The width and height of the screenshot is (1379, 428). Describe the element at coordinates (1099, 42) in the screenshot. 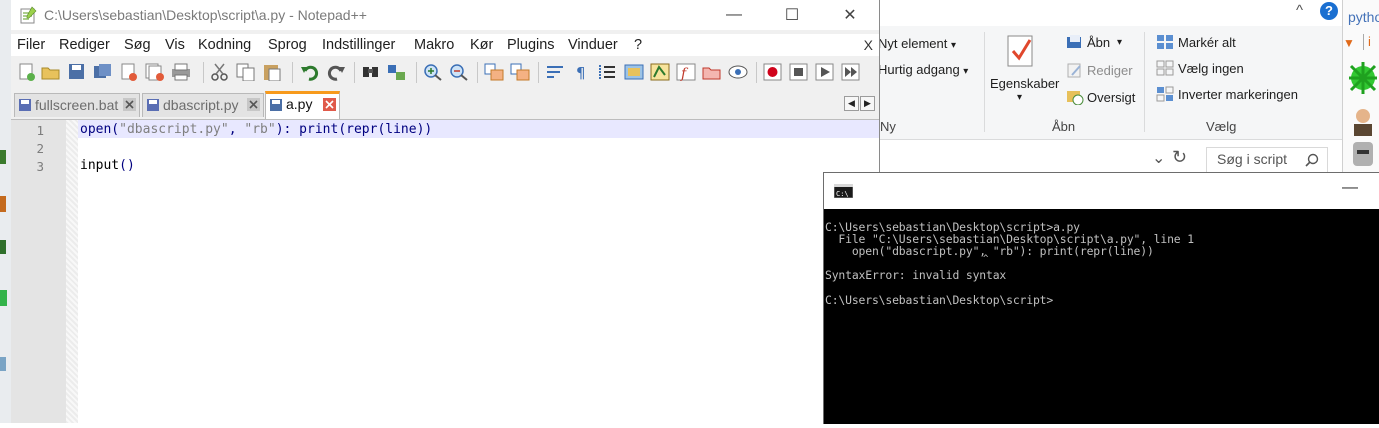

I see `open-label: Åbn` at that location.